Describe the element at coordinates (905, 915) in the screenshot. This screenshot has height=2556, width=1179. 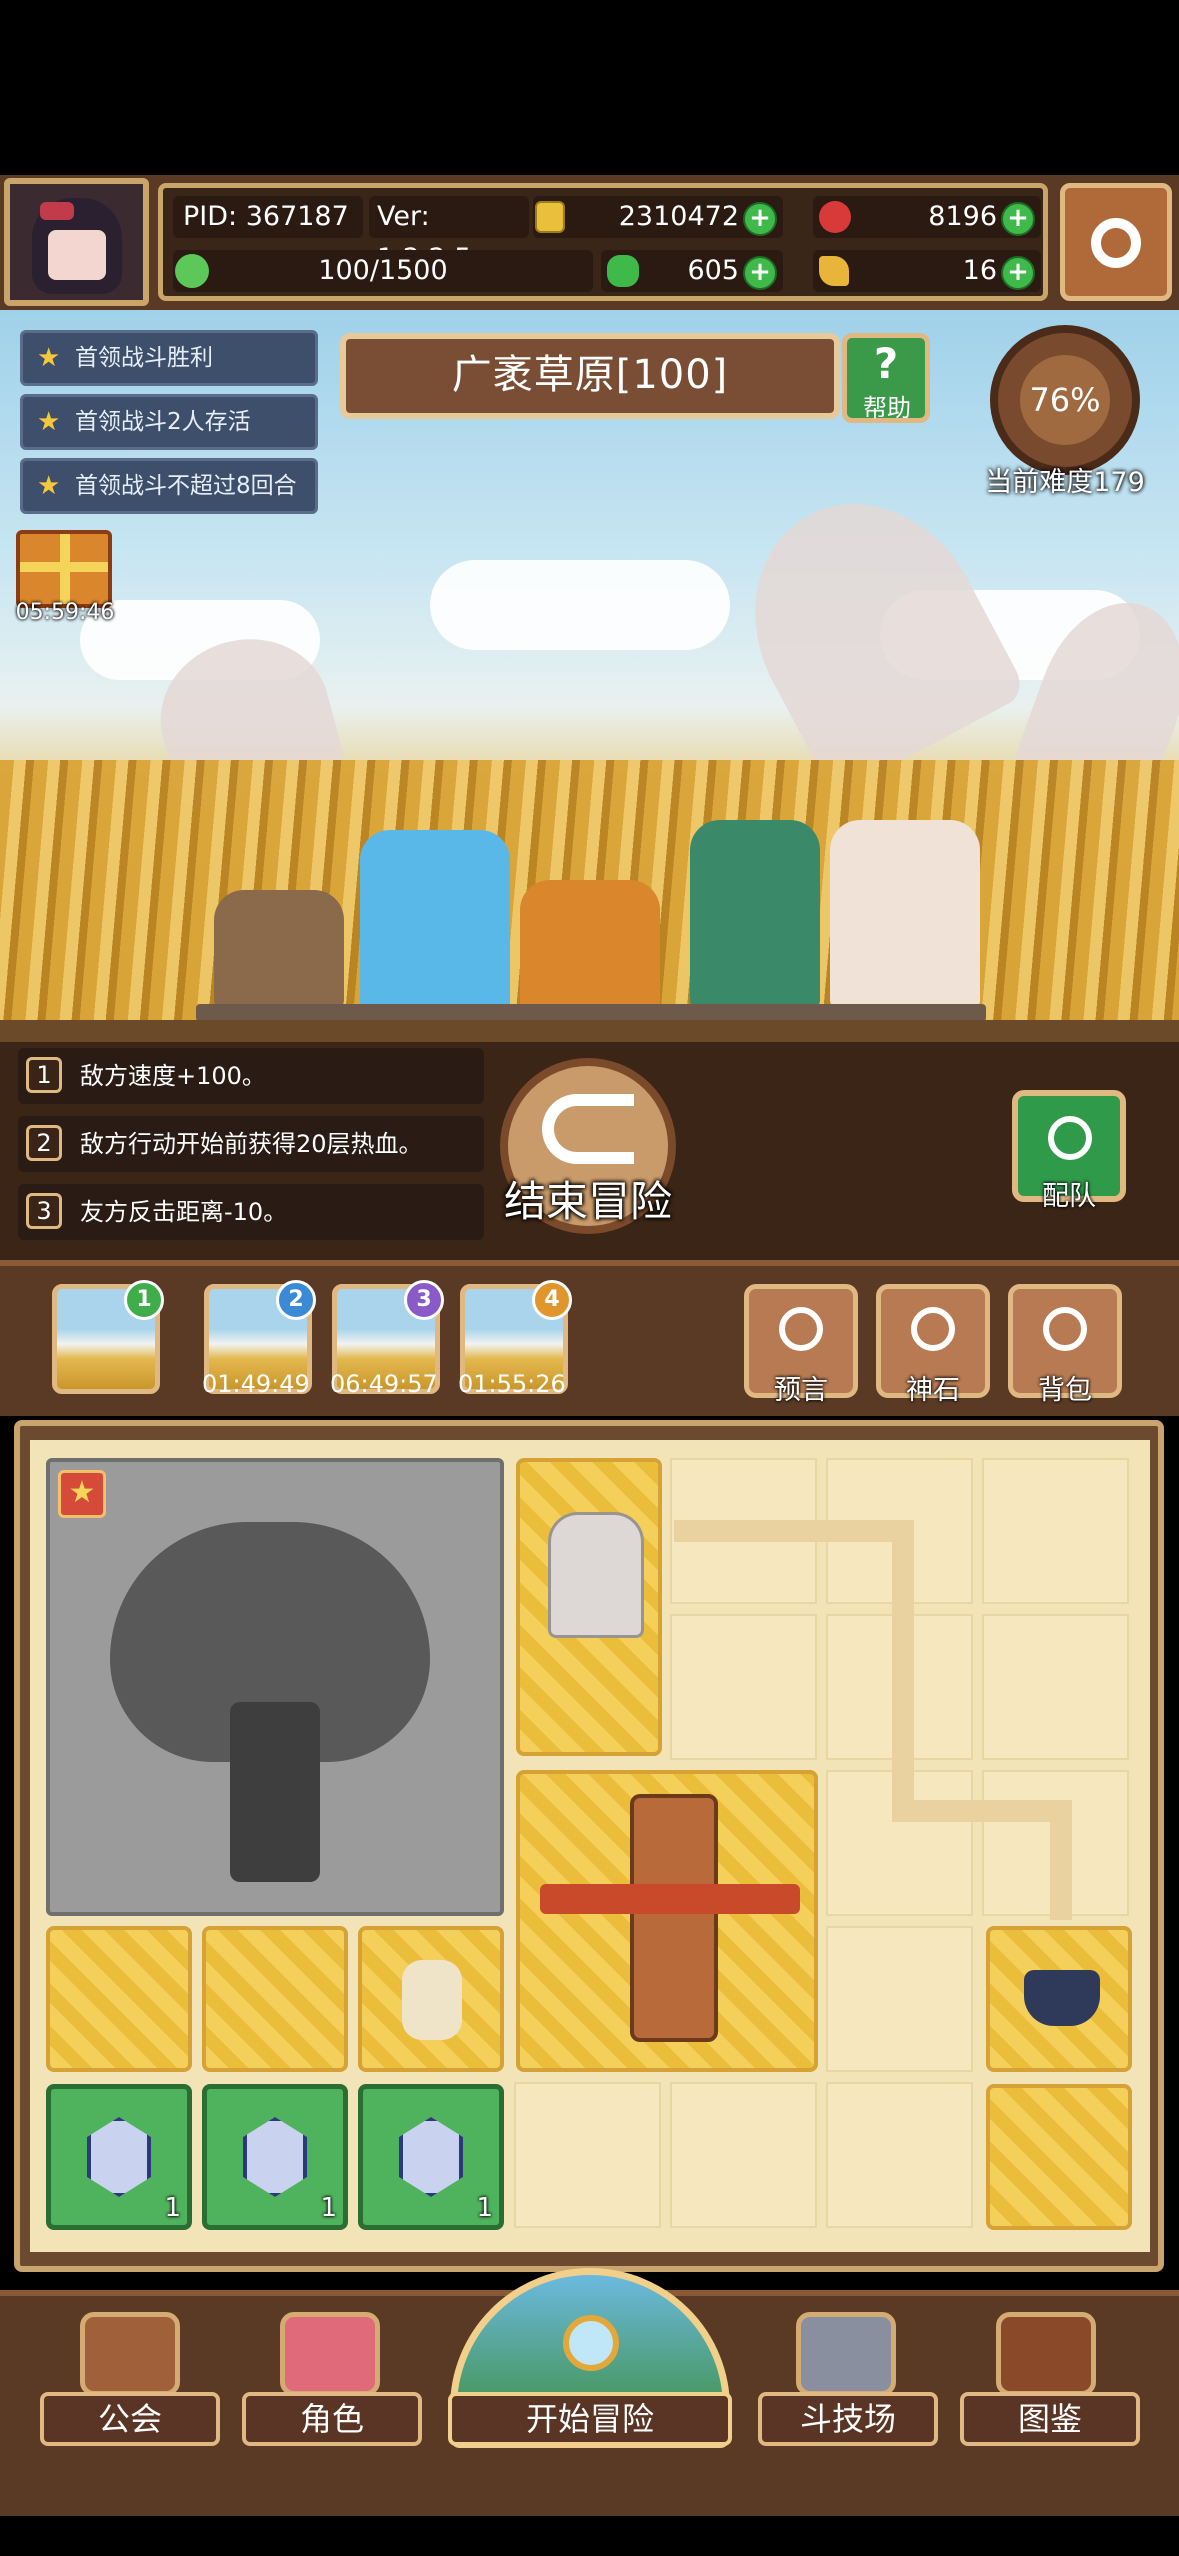
I see `hero-white-priestess` at that location.